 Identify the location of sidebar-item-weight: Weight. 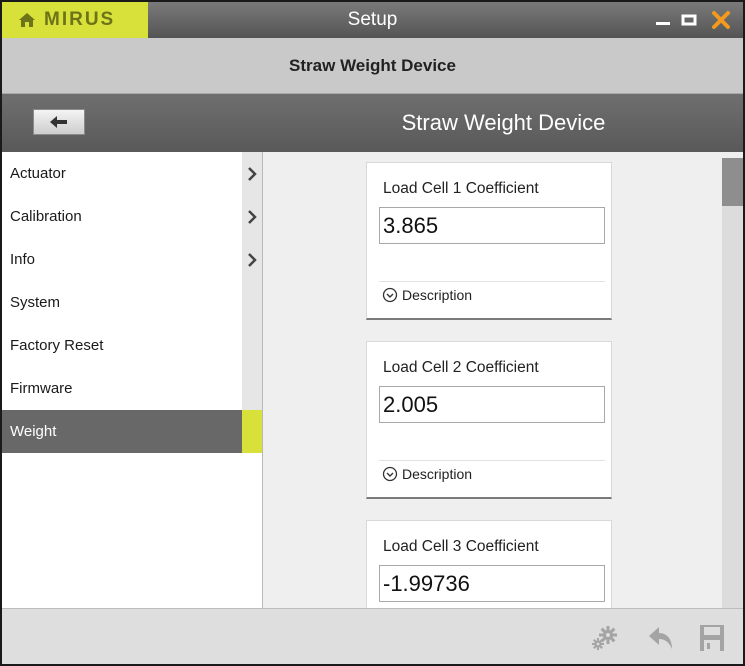
(132, 431).